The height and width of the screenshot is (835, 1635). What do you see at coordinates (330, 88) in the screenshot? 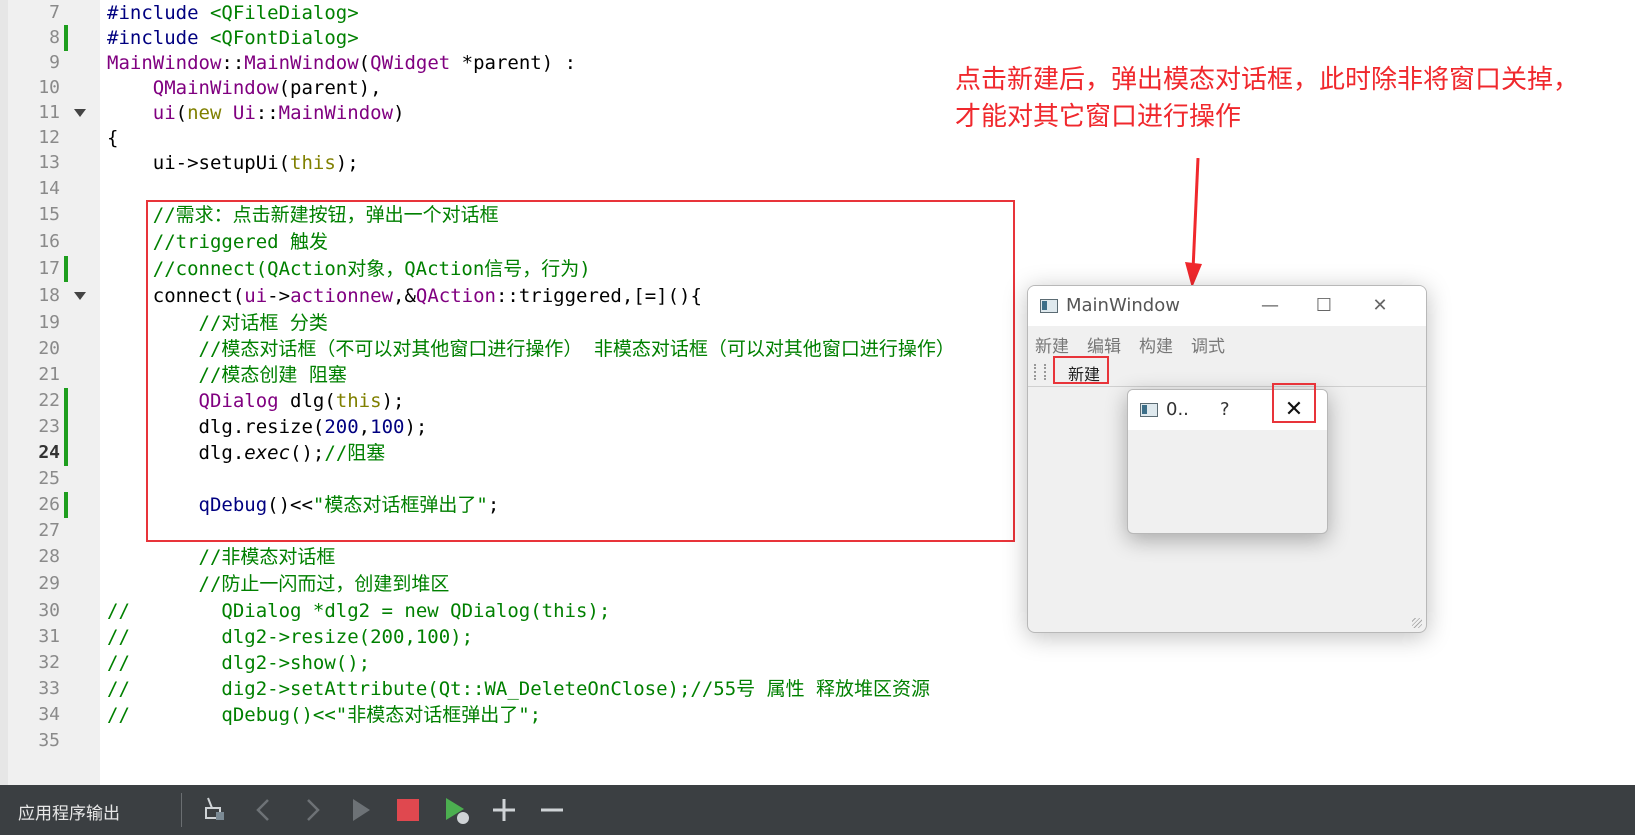
I see `code-token: (parent),` at bounding box center [330, 88].